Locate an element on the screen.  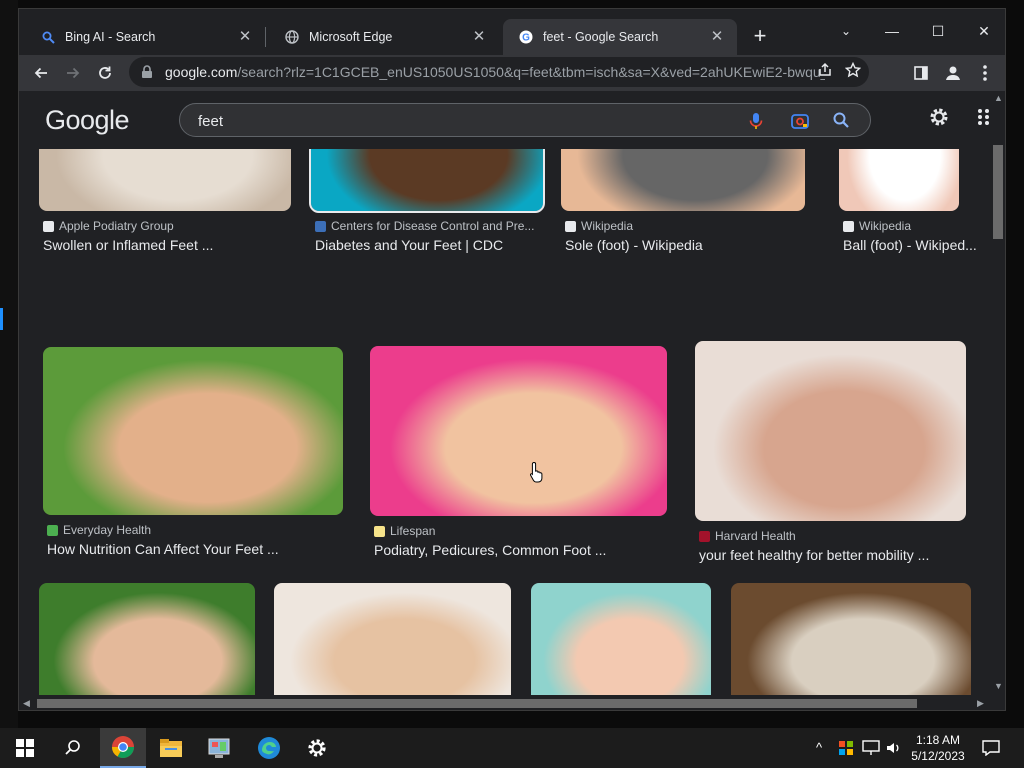
maximize-button: ☐ is located at coordinates (938, 31).